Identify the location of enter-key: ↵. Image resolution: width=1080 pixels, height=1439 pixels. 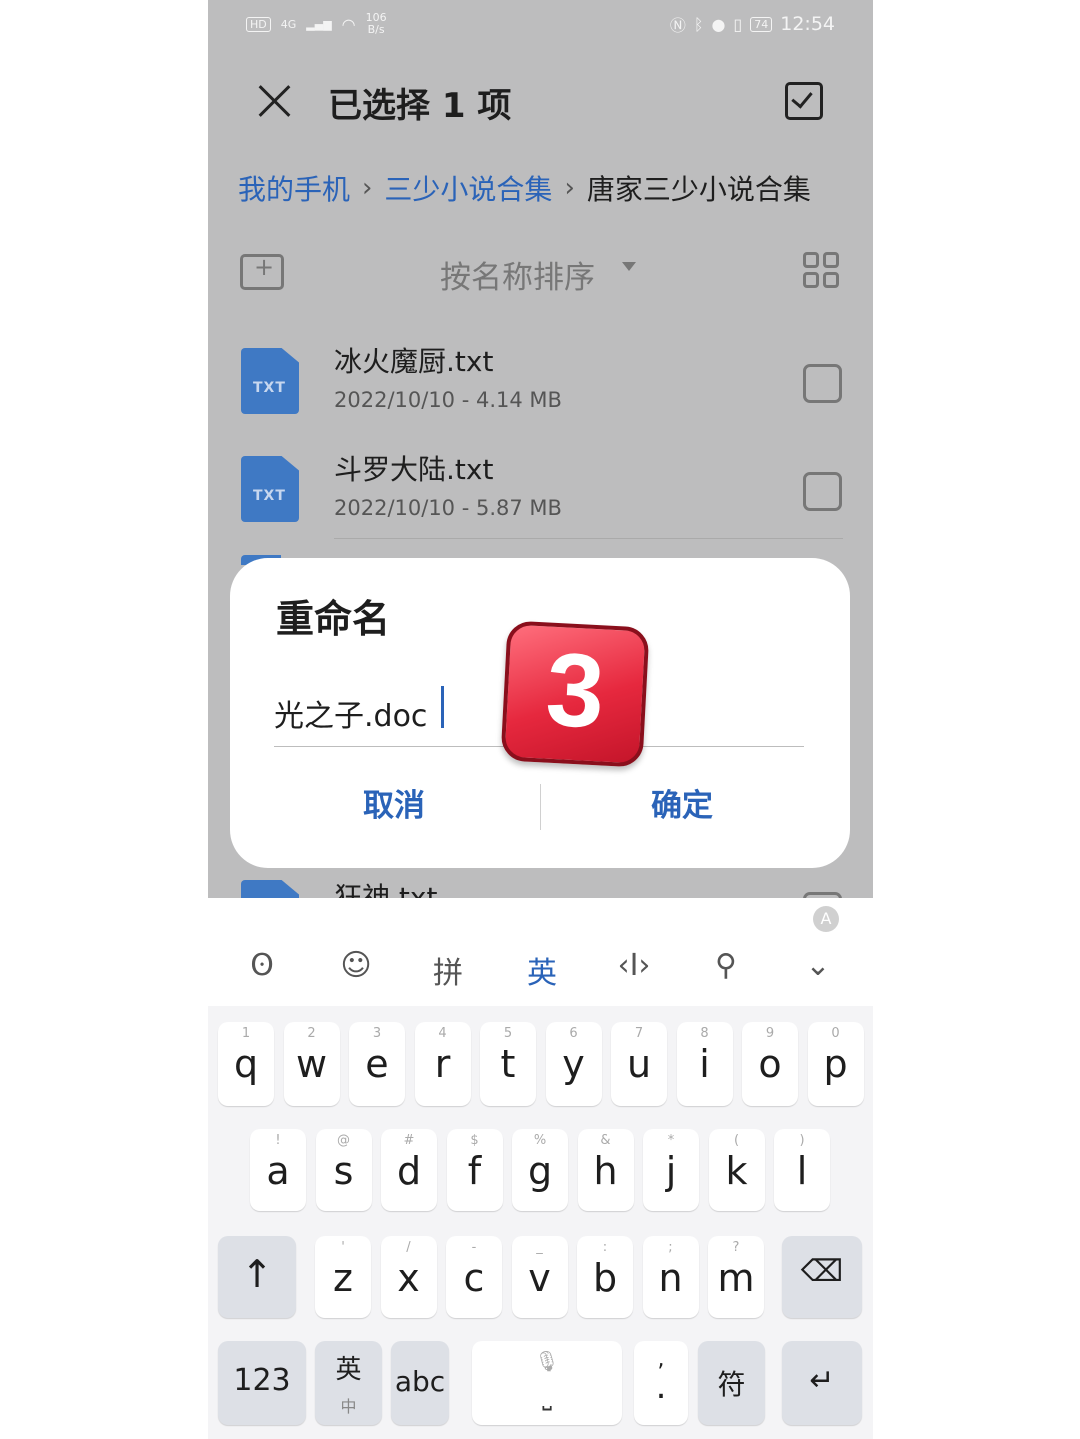
(822, 1383).